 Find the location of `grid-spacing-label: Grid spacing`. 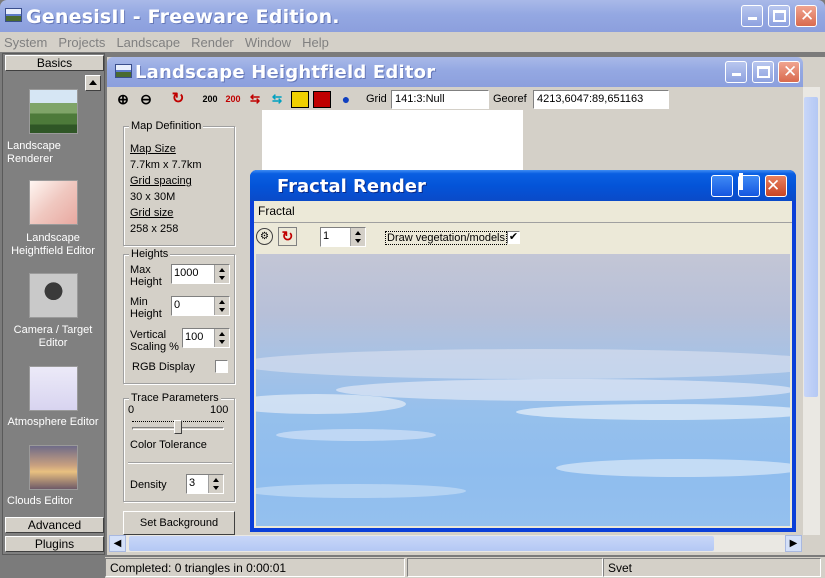

grid-spacing-label: Grid spacing is located at coordinates (161, 181).